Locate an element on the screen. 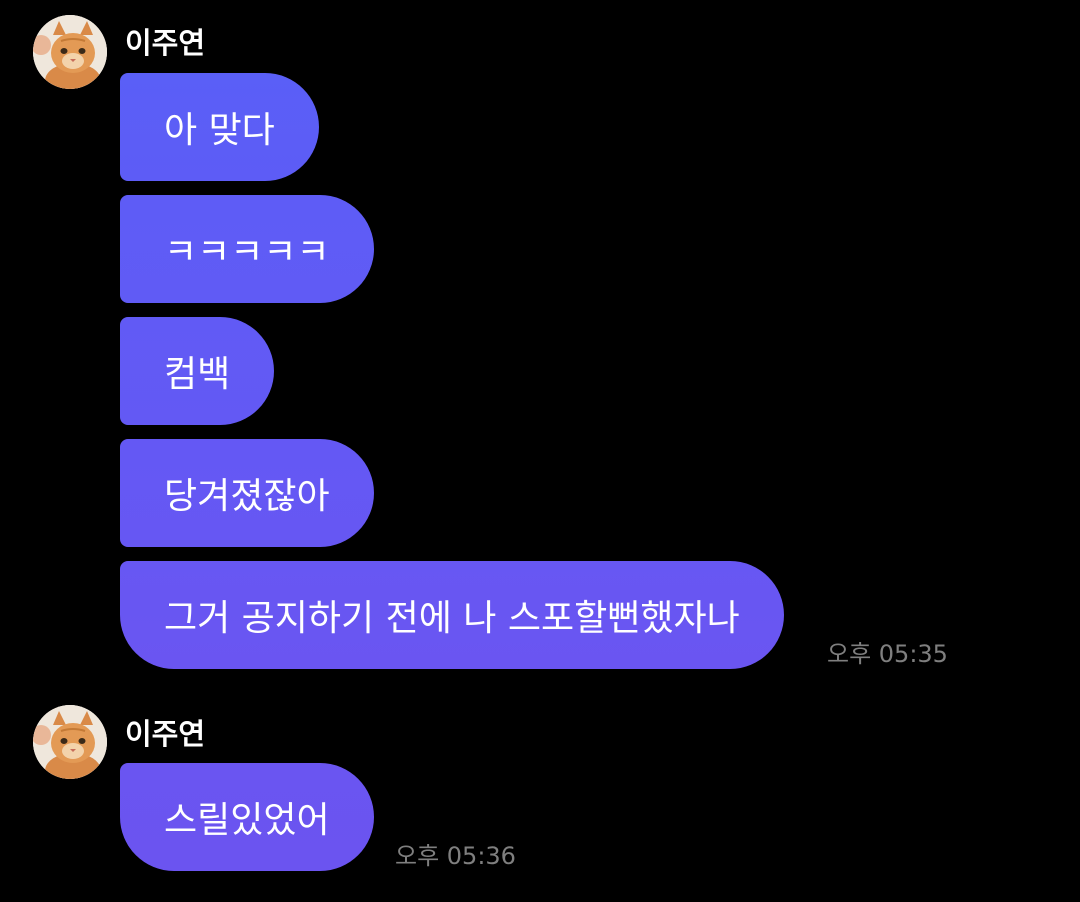 Image resolution: width=1080 pixels, height=902 pixels. message-bubble: 아 맞다 is located at coordinates (219, 127).